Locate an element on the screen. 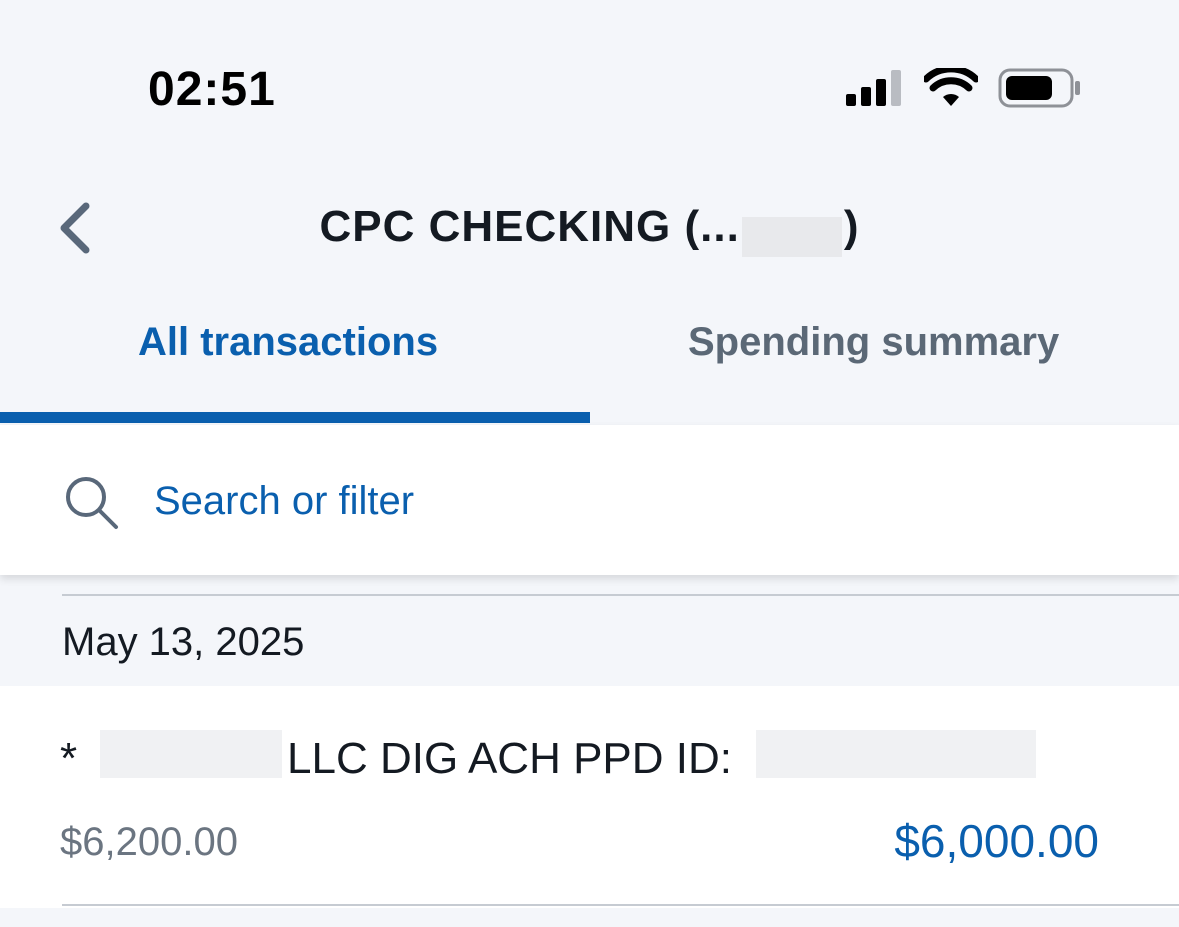  wifi-icon is located at coordinates (951, 87).